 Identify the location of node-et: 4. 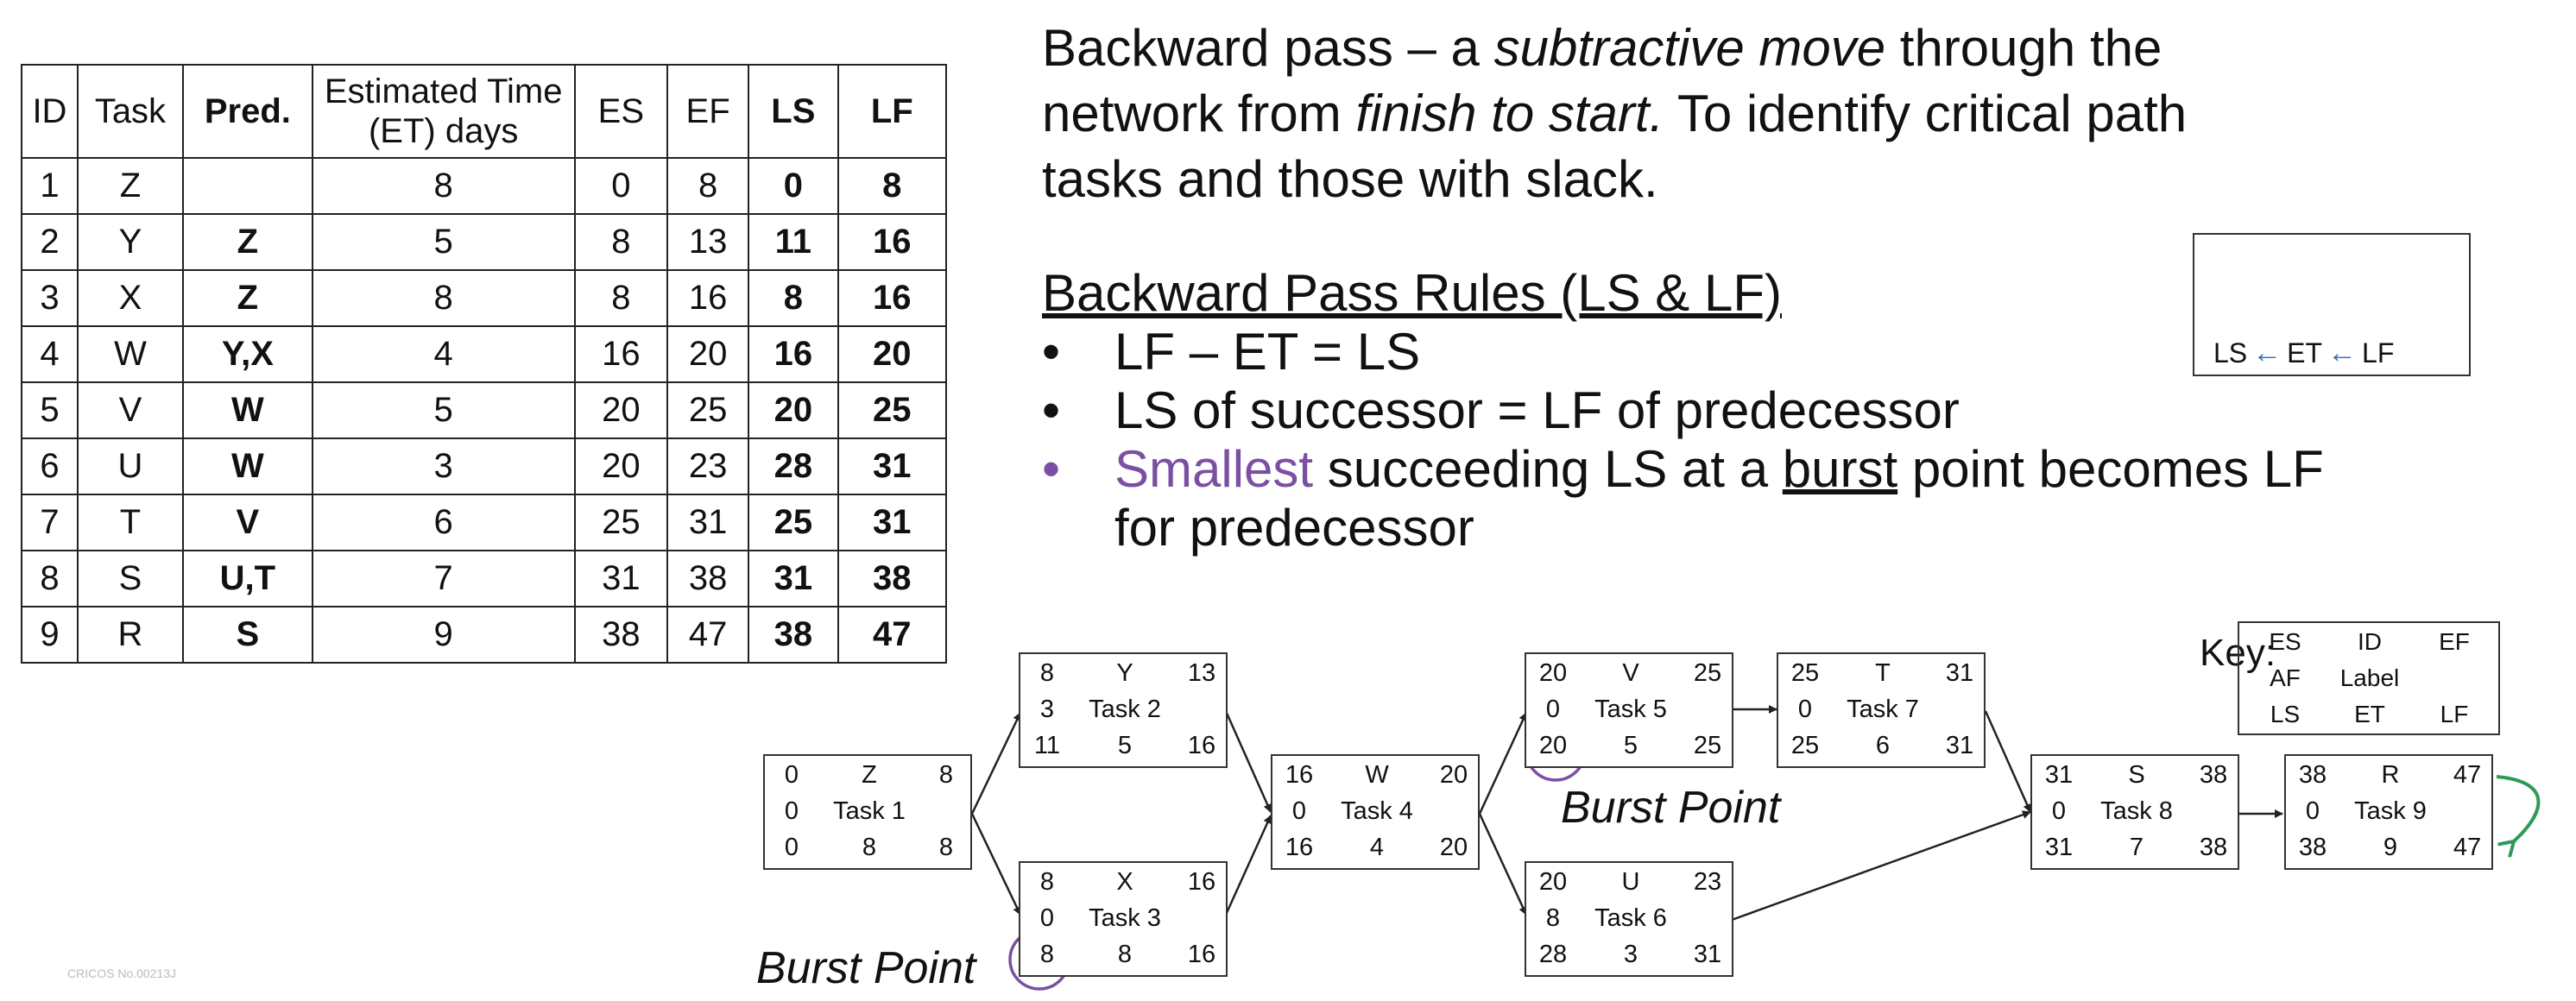
(1377, 847).